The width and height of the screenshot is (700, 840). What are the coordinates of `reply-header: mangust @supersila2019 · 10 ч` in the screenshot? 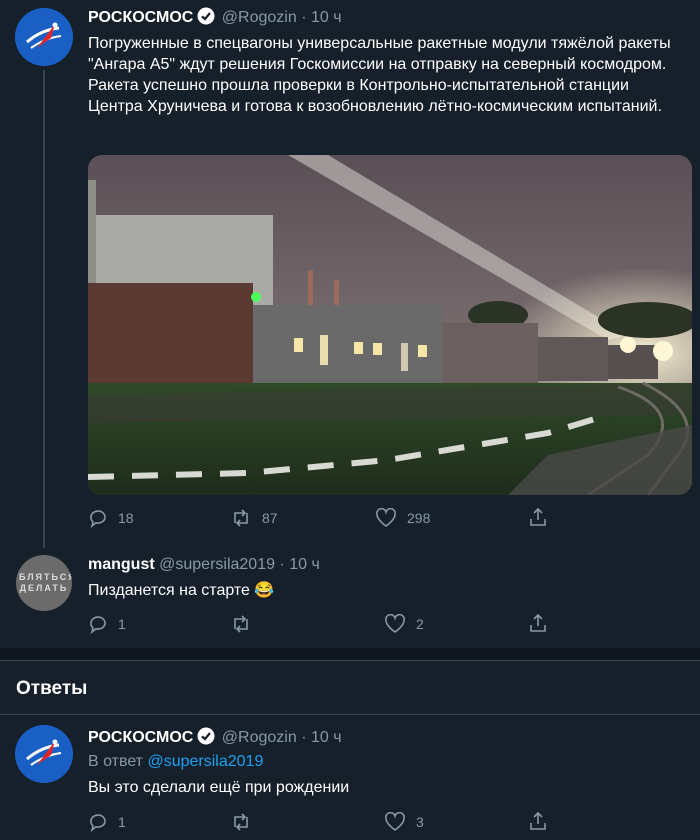 It's located at (204, 565).